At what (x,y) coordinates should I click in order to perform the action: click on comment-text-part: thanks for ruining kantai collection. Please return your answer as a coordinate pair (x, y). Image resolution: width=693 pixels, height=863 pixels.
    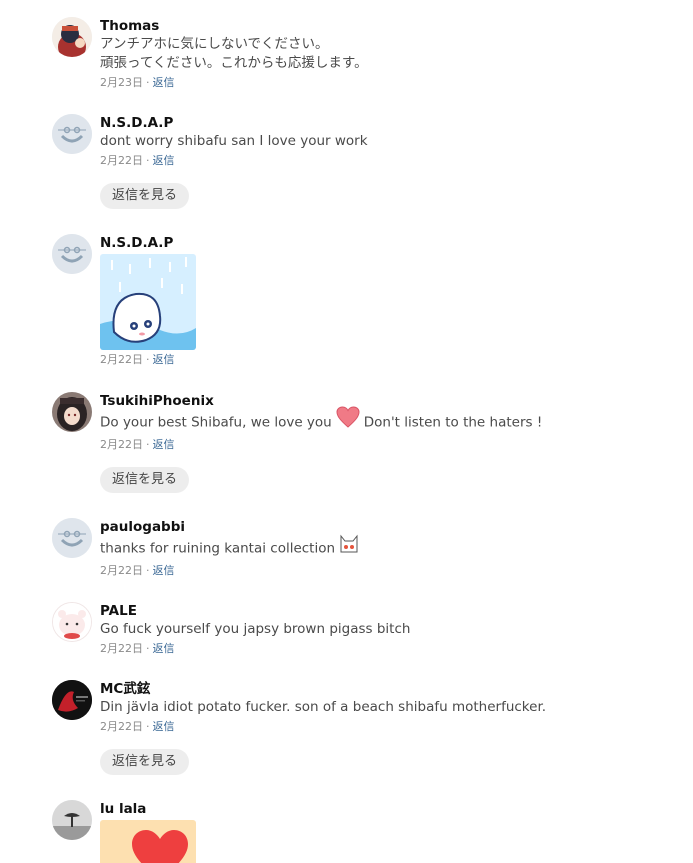
    Looking at the image, I should click on (218, 548).